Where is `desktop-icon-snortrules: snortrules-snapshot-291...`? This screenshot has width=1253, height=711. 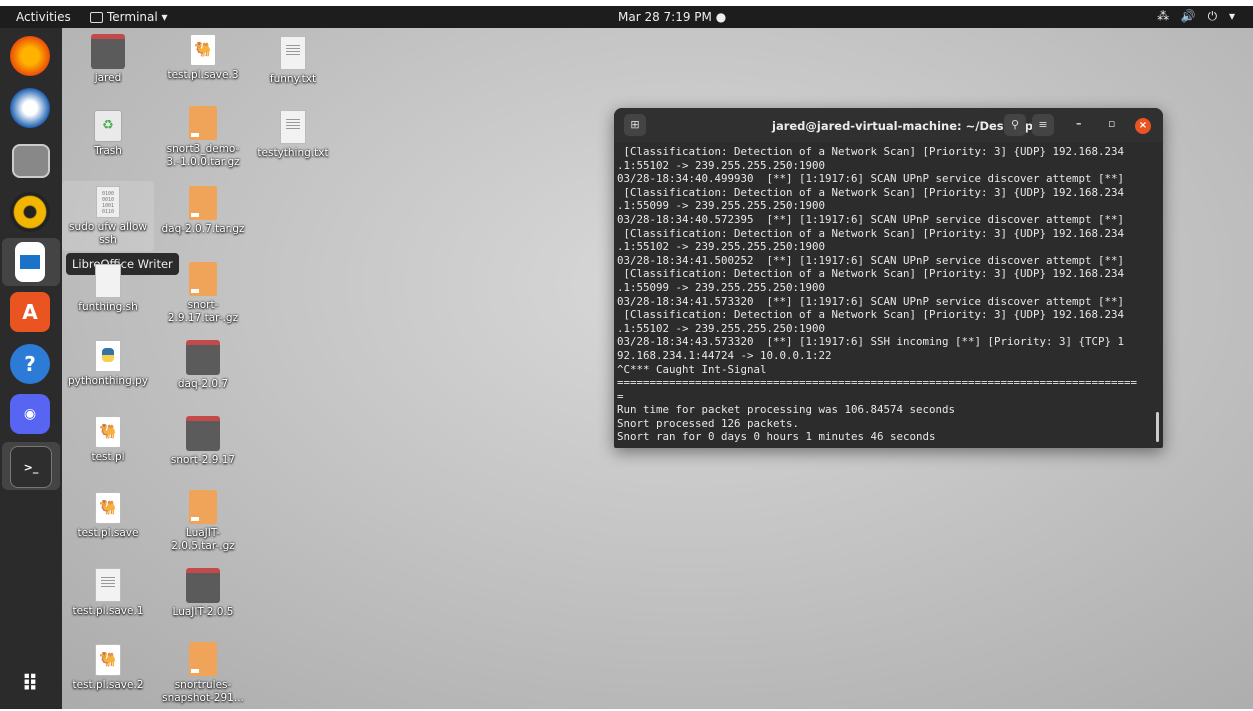
desktop-icon-snortrules: snortrules-snapshot-291... is located at coordinates (203, 673).